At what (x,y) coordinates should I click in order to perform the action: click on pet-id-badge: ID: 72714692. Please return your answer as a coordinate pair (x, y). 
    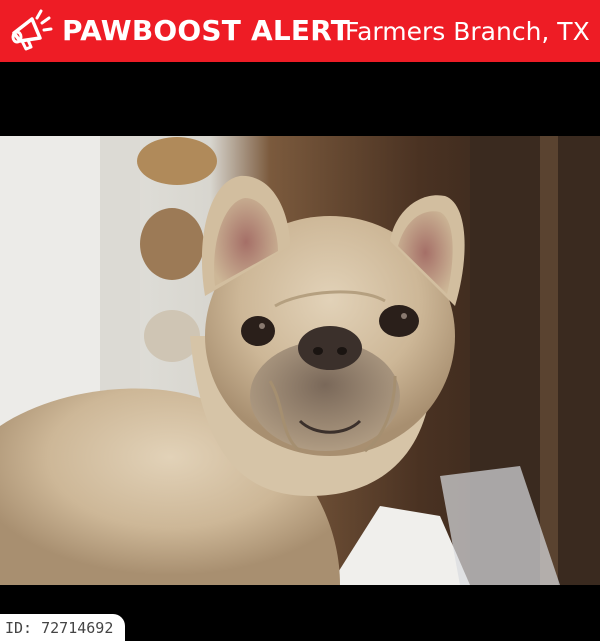
    Looking at the image, I should click on (63, 627).